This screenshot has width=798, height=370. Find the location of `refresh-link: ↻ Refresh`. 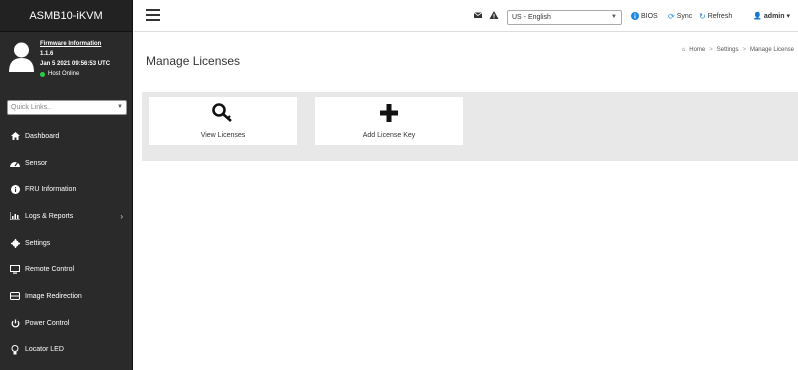

refresh-link: ↻ Refresh is located at coordinates (715, 16).